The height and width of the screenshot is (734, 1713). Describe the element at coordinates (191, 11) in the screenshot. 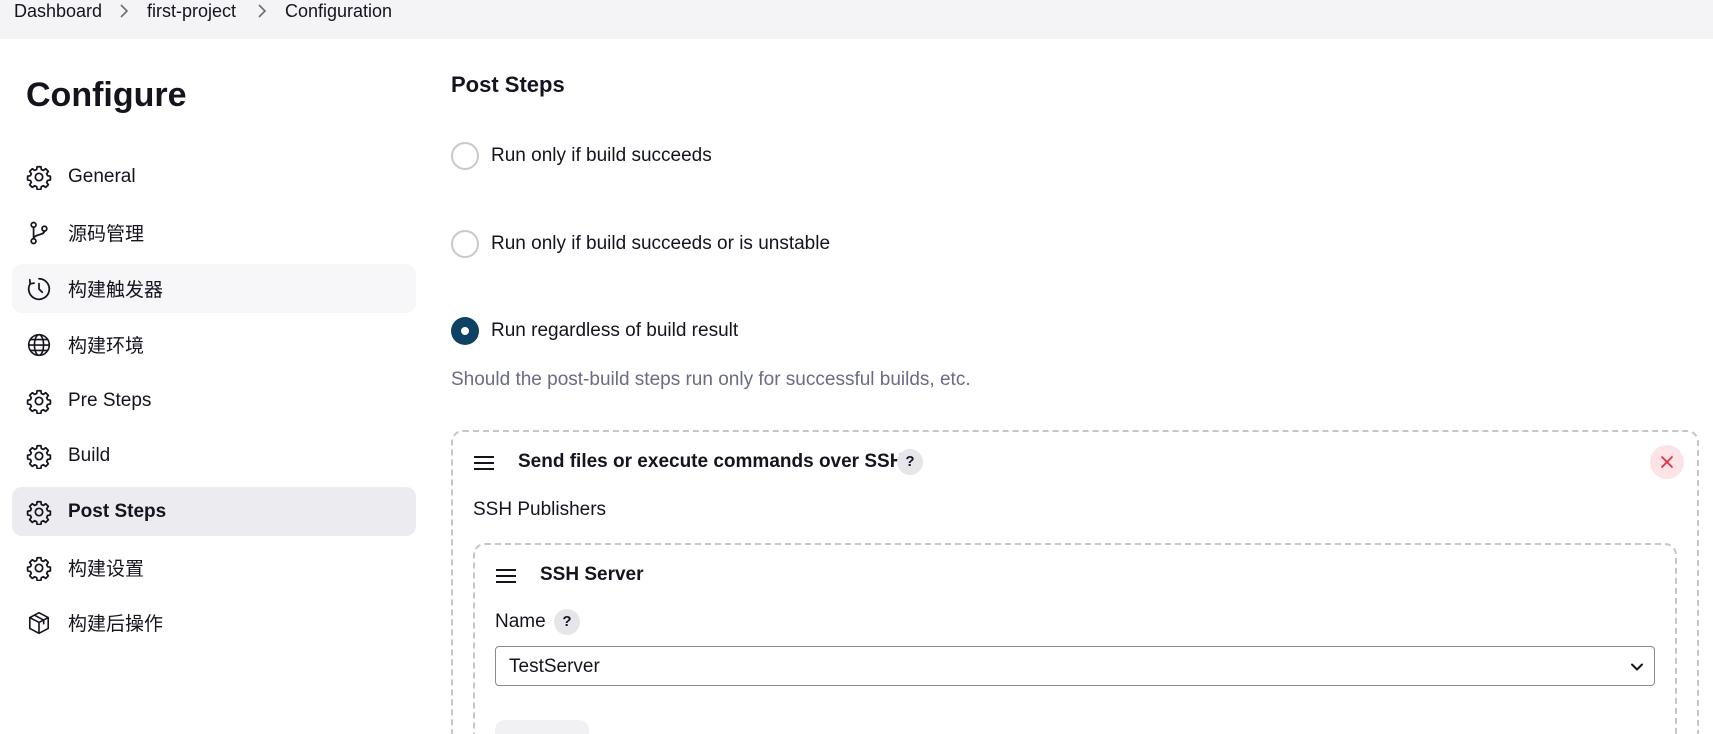

I see `breadcrumb-project-link: first-project` at that location.